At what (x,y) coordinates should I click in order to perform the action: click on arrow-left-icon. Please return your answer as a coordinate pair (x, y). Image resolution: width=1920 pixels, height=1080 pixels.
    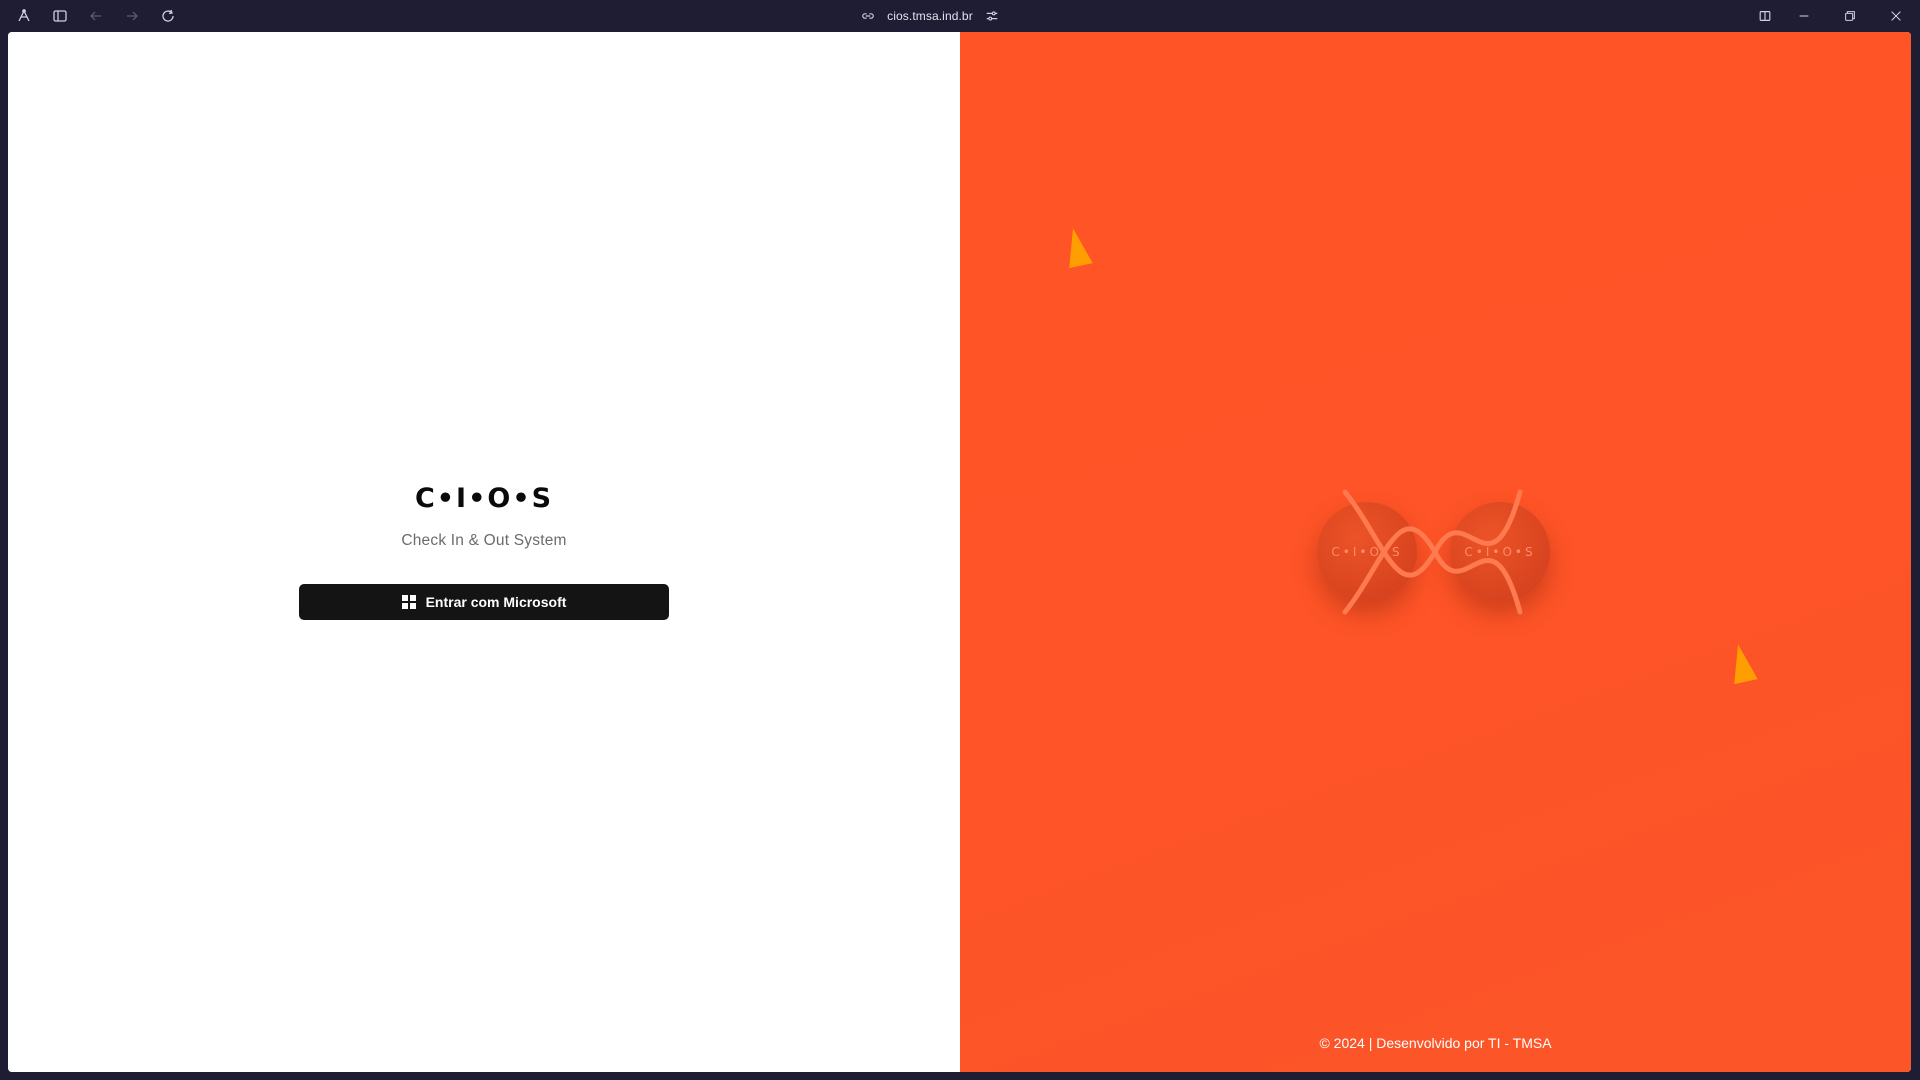
    Looking at the image, I should click on (96, 16).